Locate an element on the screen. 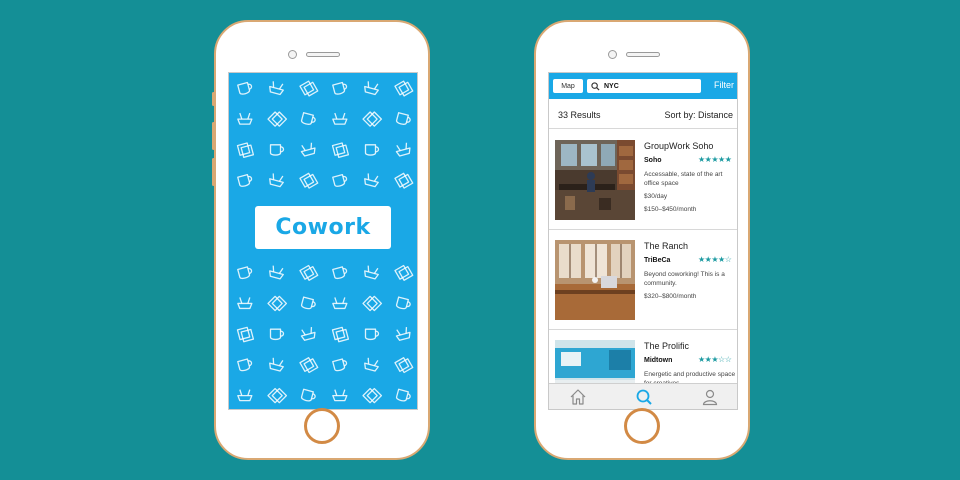 The width and height of the screenshot is (960, 480). star-rating-icon: ★★★☆☆ is located at coordinates (715, 359).